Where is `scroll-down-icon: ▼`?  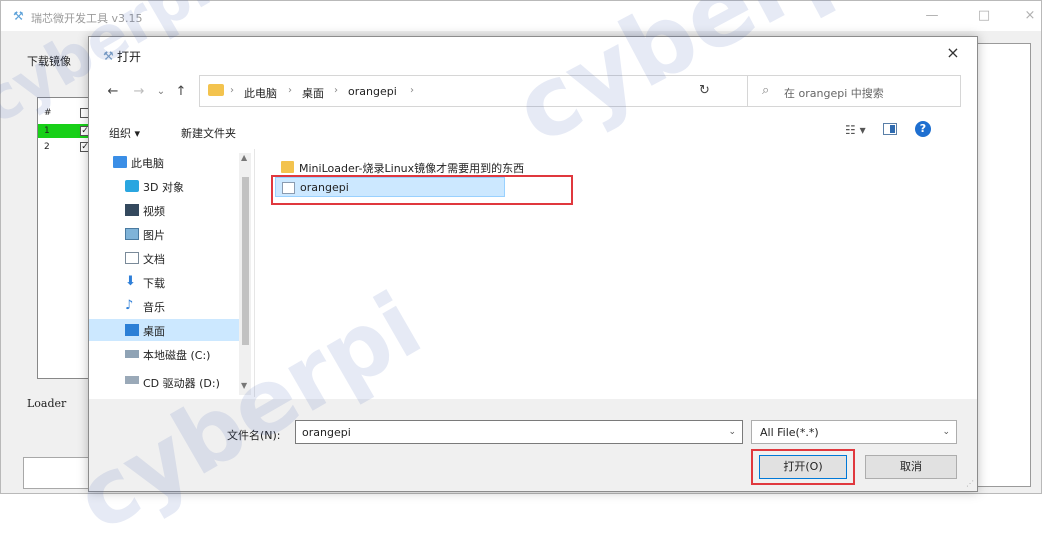 scroll-down-icon: ▼ is located at coordinates (244, 385).